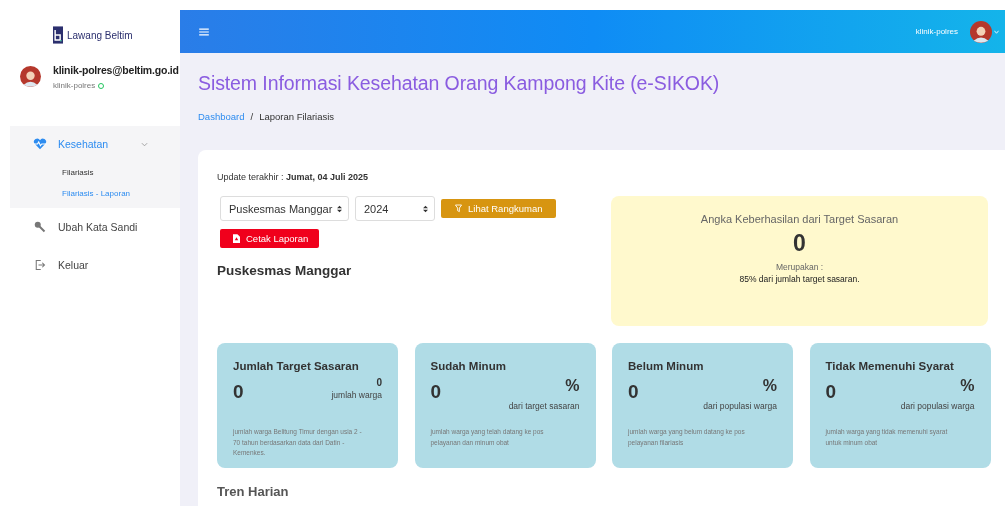 The height and width of the screenshot is (506, 1005). I want to click on section-heading: Tren Harian, so click(253, 491).